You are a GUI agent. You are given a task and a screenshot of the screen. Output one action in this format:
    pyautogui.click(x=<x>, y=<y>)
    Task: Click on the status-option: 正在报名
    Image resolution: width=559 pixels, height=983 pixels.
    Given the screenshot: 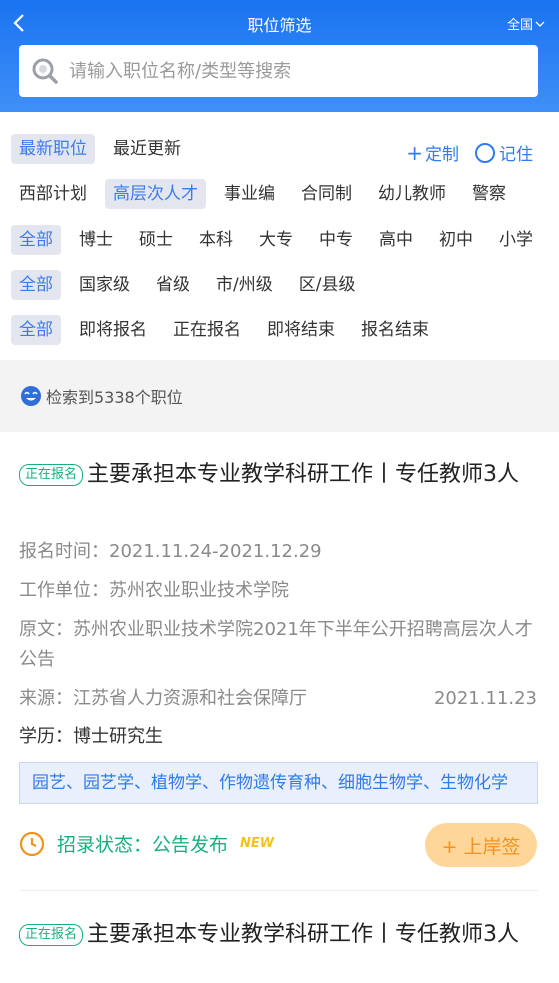 What is the action you would take?
    pyautogui.click(x=207, y=330)
    